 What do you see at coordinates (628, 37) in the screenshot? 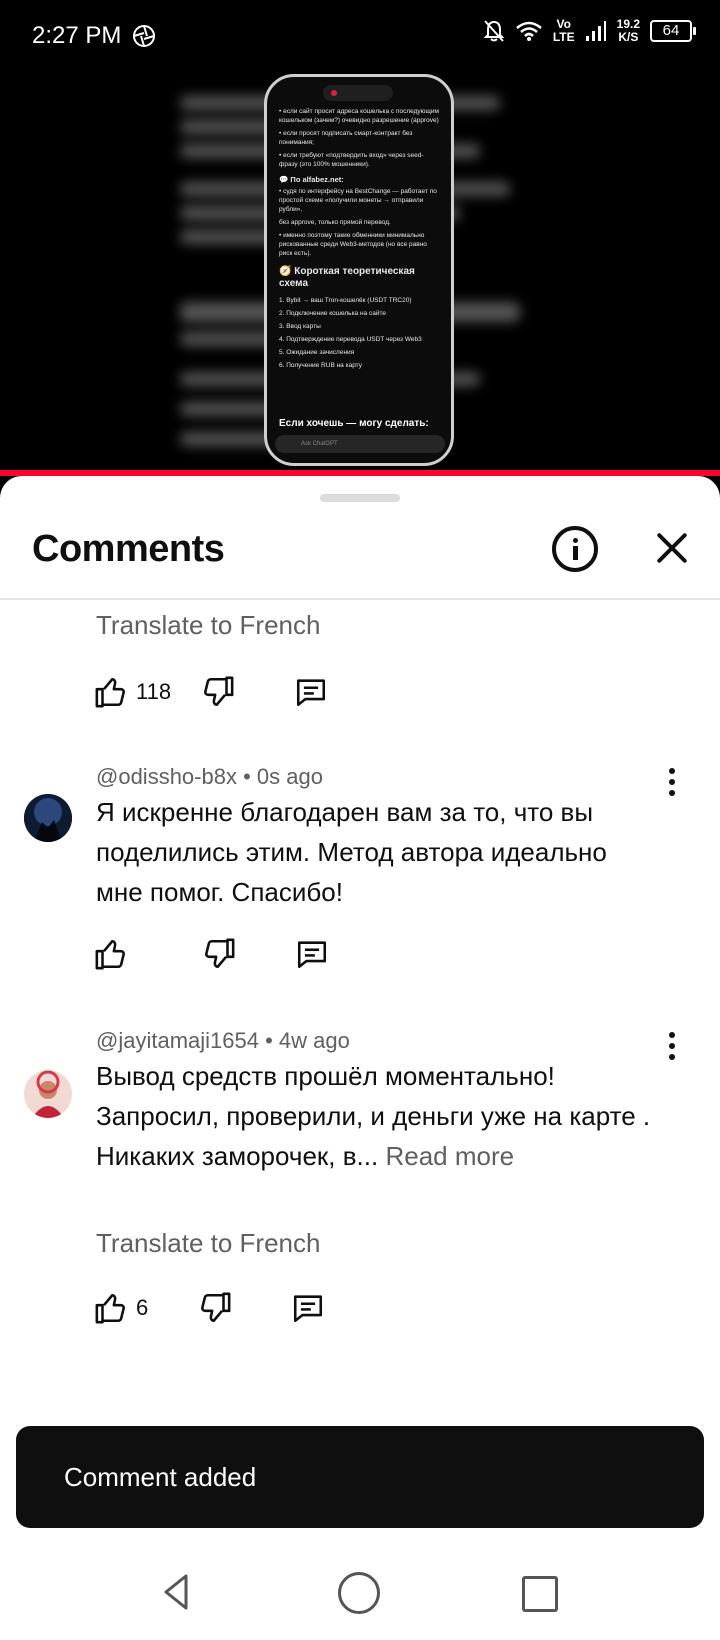
I see `speed-unit: K/S` at bounding box center [628, 37].